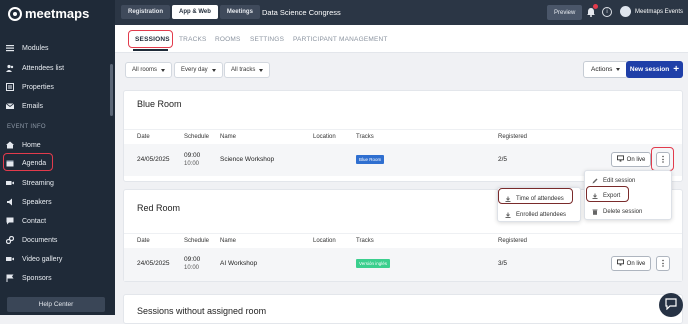  What do you see at coordinates (602, 69) in the screenshot?
I see `actions-label: Actions` at bounding box center [602, 69].